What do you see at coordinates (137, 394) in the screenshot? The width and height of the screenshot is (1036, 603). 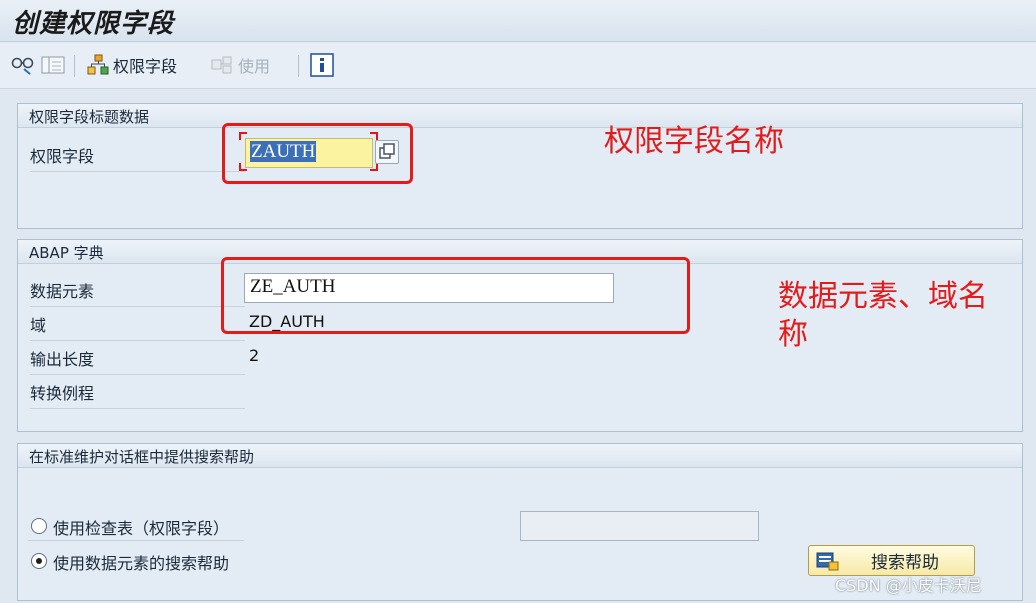 I see `conversion-routine-label: 转换例程` at bounding box center [137, 394].